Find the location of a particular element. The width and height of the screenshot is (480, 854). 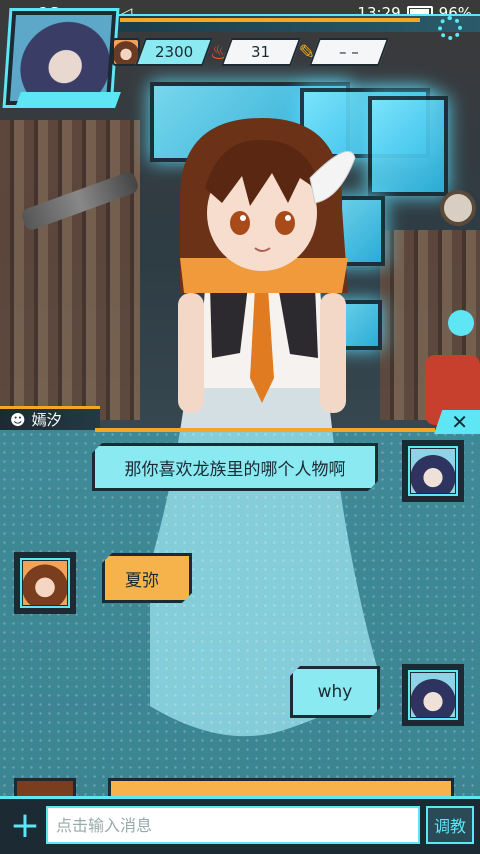

message-input is located at coordinates (233, 825).